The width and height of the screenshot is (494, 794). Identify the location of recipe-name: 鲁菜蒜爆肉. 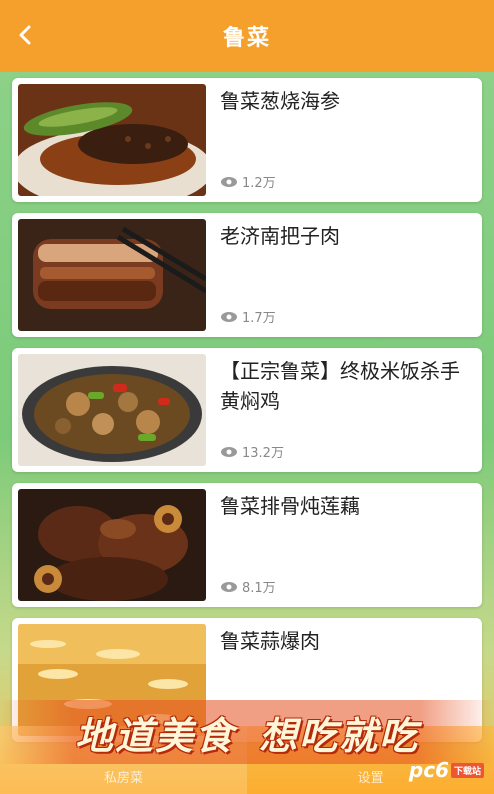
(270, 641).